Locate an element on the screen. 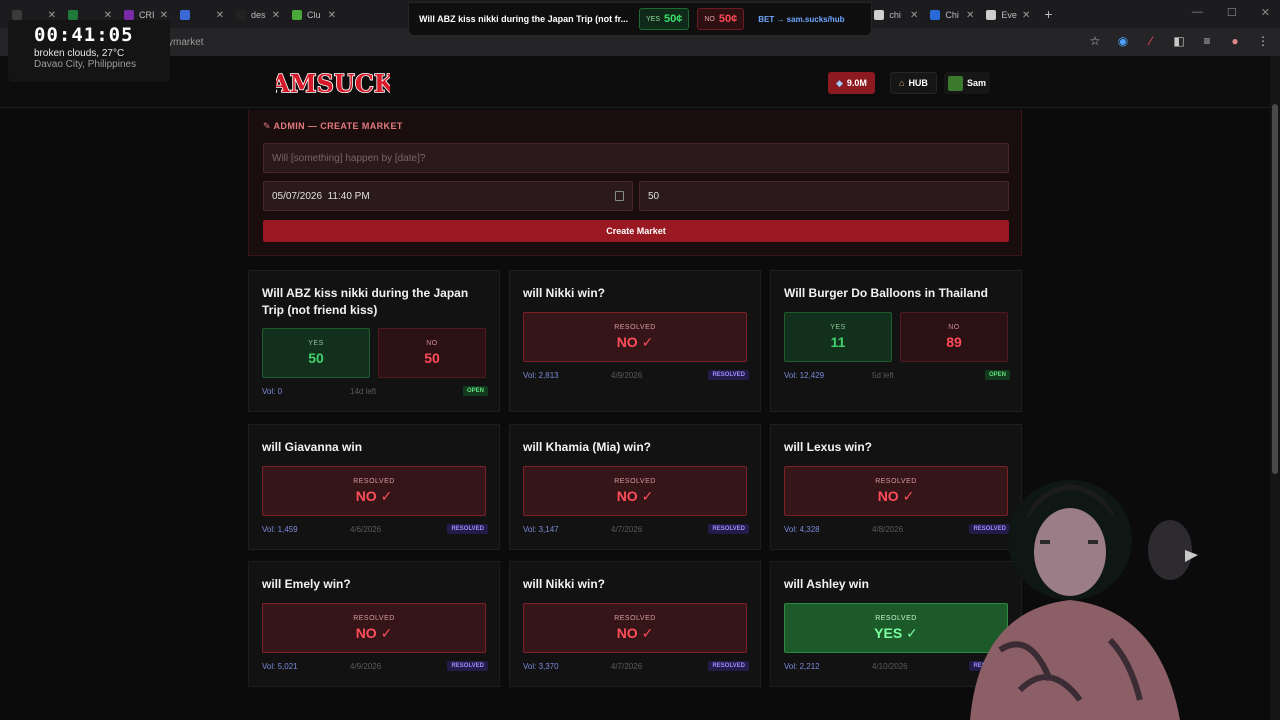 The image size is (1280, 720). close-window-icon: ✕ is located at coordinates (1265, 12).